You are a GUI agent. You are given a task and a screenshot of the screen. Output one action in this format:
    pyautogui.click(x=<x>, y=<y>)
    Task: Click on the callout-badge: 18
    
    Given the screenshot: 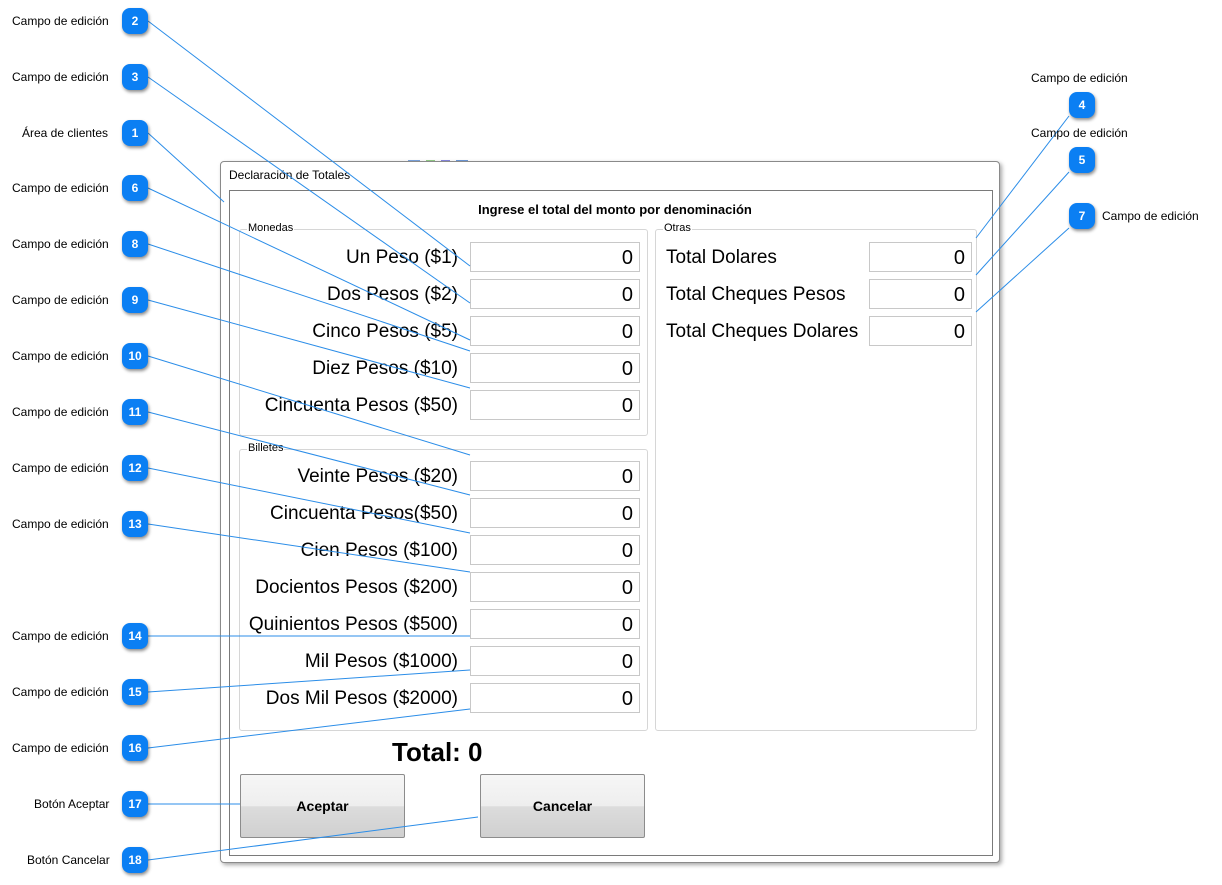 What is the action you would take?
    pyautogui.click(x=135, y=860)
    